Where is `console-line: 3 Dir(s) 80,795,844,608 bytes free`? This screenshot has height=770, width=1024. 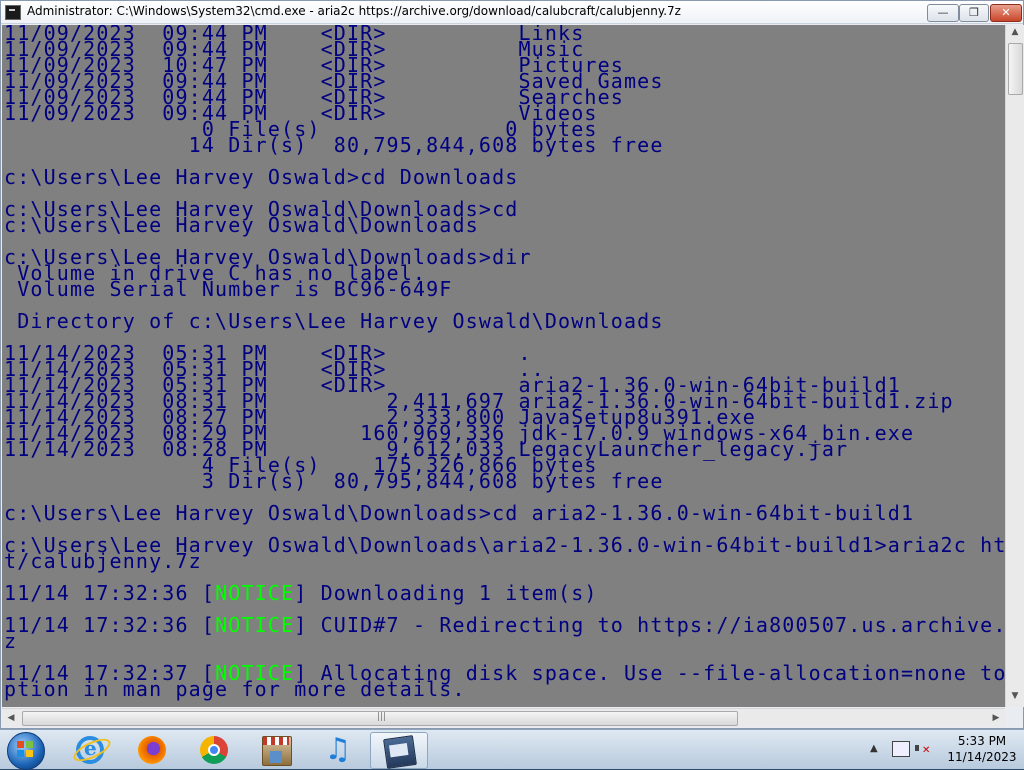
console-line: 3 Dir(s) 80,795,844,608 bytes free is located at coordinates (334, 481).